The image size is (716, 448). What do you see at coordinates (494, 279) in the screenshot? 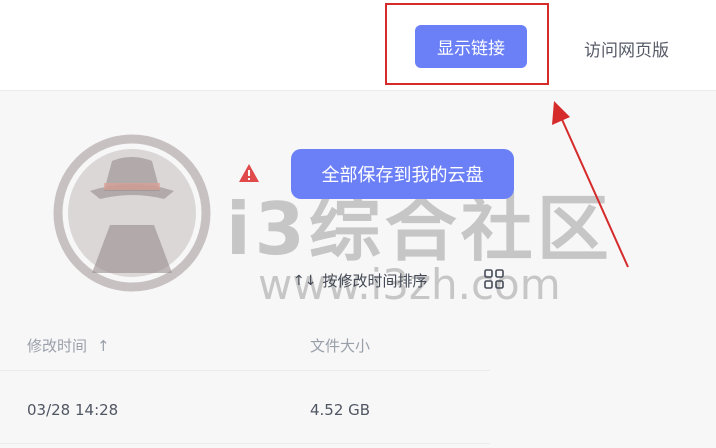
I see `grid-view-icon` at bounding box center [494, 279].